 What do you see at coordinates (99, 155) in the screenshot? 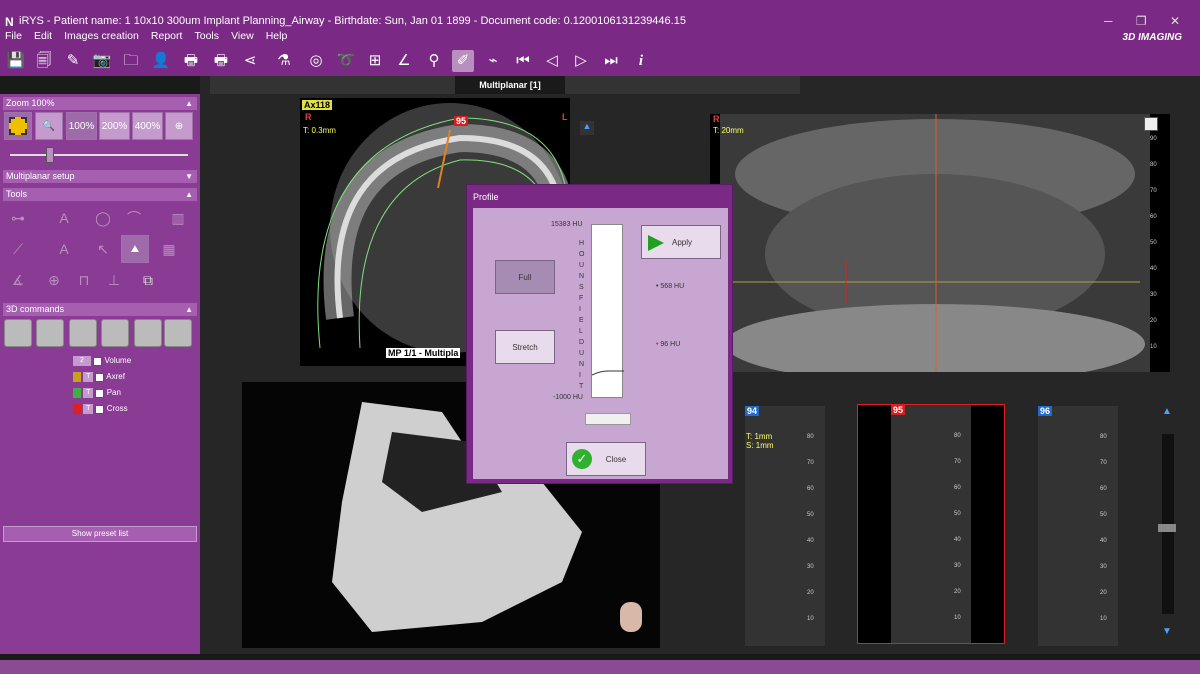
I see `zoom-slider-track` at bounding box center [99, 155].